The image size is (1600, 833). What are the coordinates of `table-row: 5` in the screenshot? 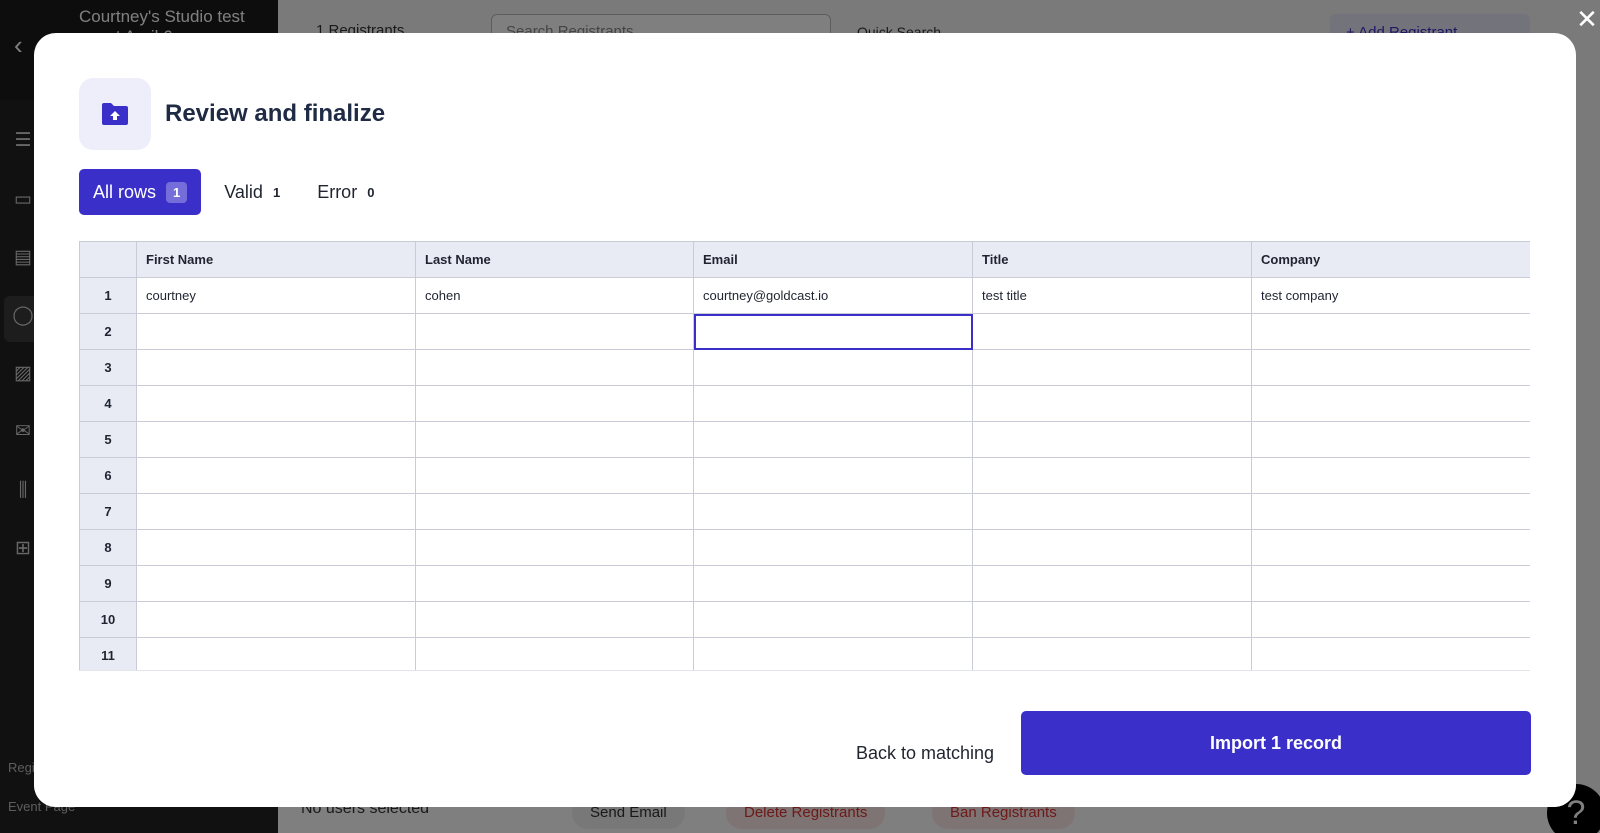 It's located at (804, 439).